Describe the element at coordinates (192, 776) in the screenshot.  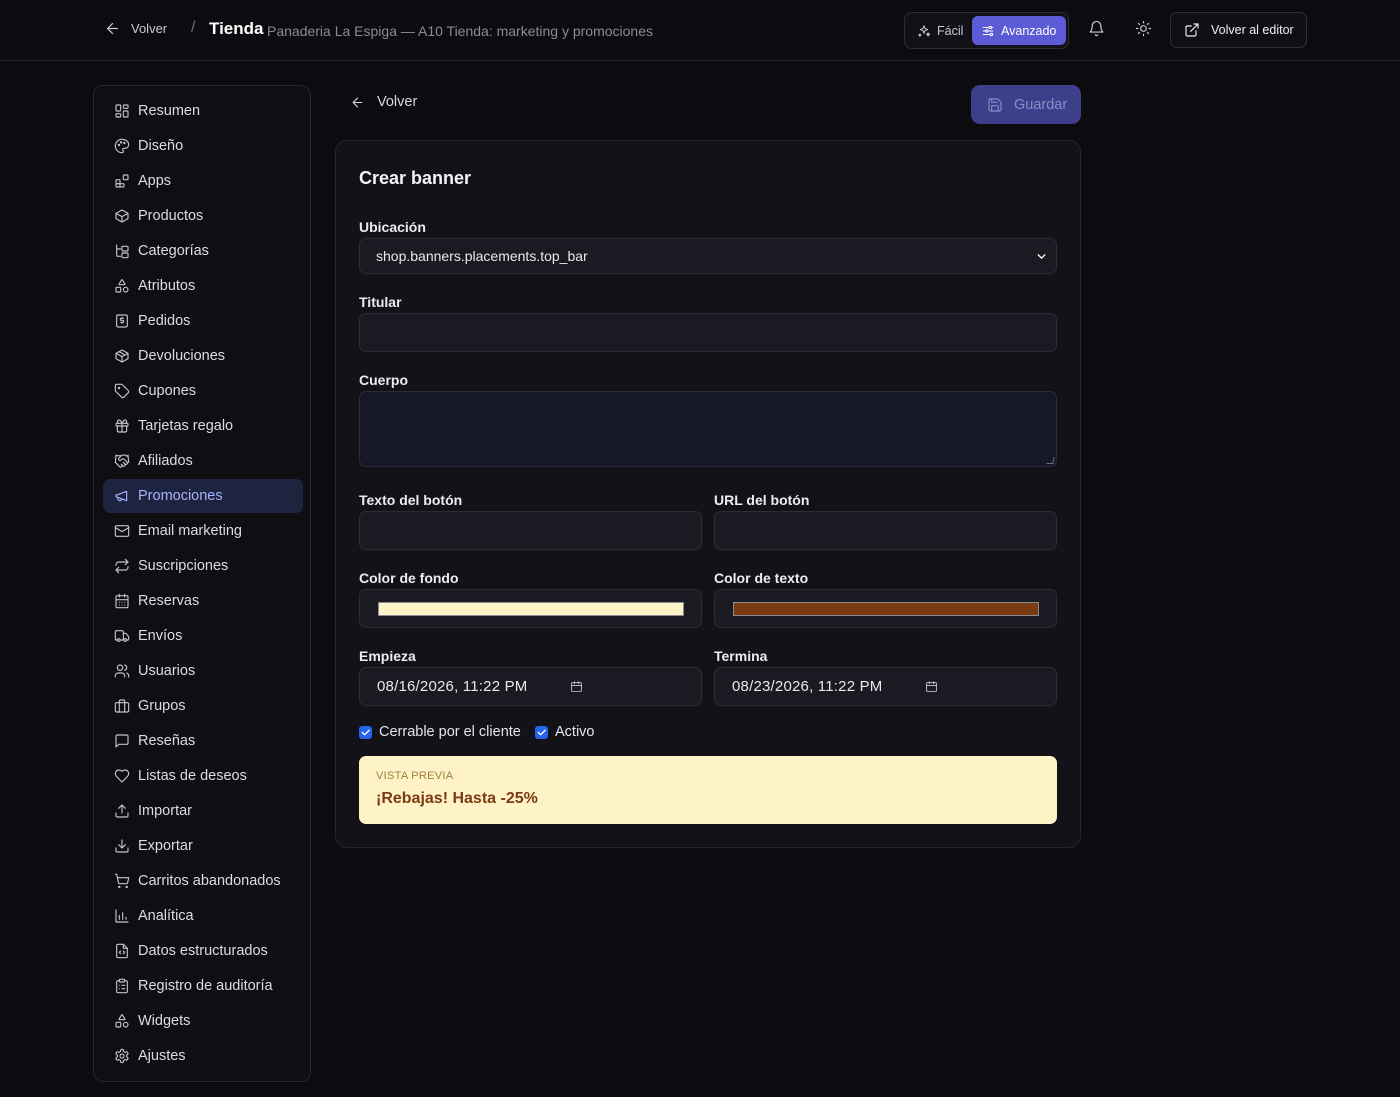
I see `sidebar-item-label: Listas de deseos` at that location.